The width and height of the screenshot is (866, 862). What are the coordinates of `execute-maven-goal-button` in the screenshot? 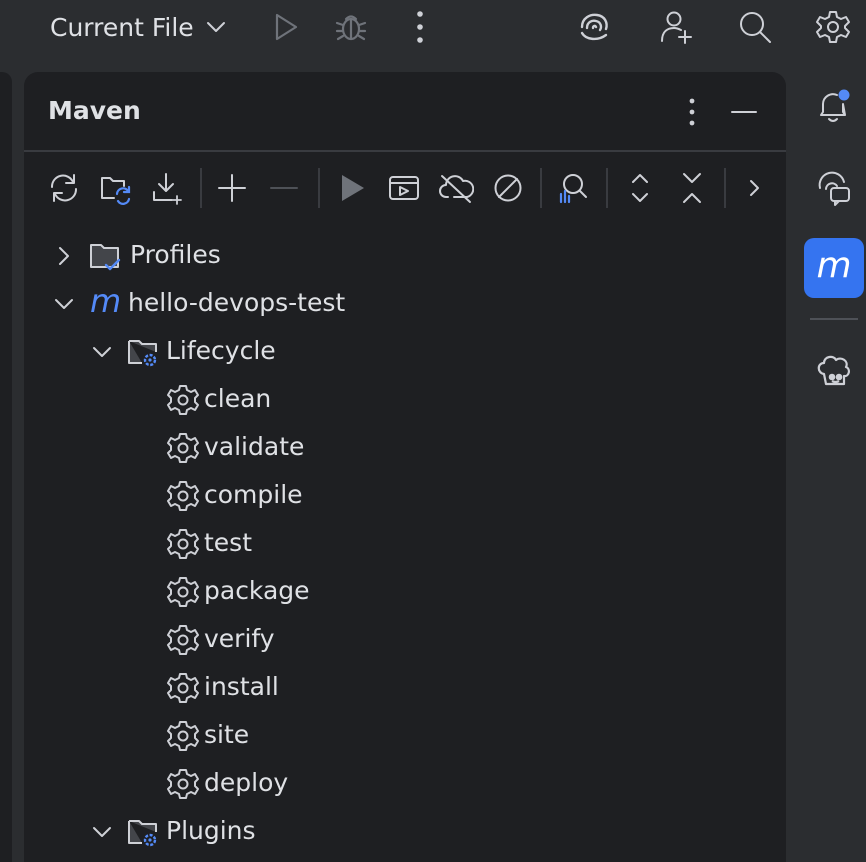 It's located at (404, 188).